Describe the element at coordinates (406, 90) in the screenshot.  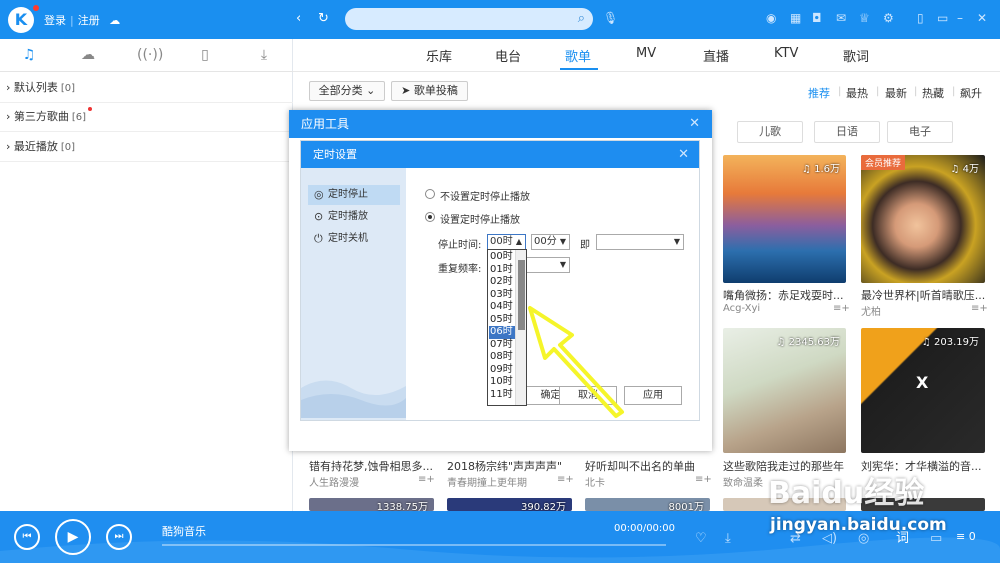
I see `send-icon: ➤` at that location.